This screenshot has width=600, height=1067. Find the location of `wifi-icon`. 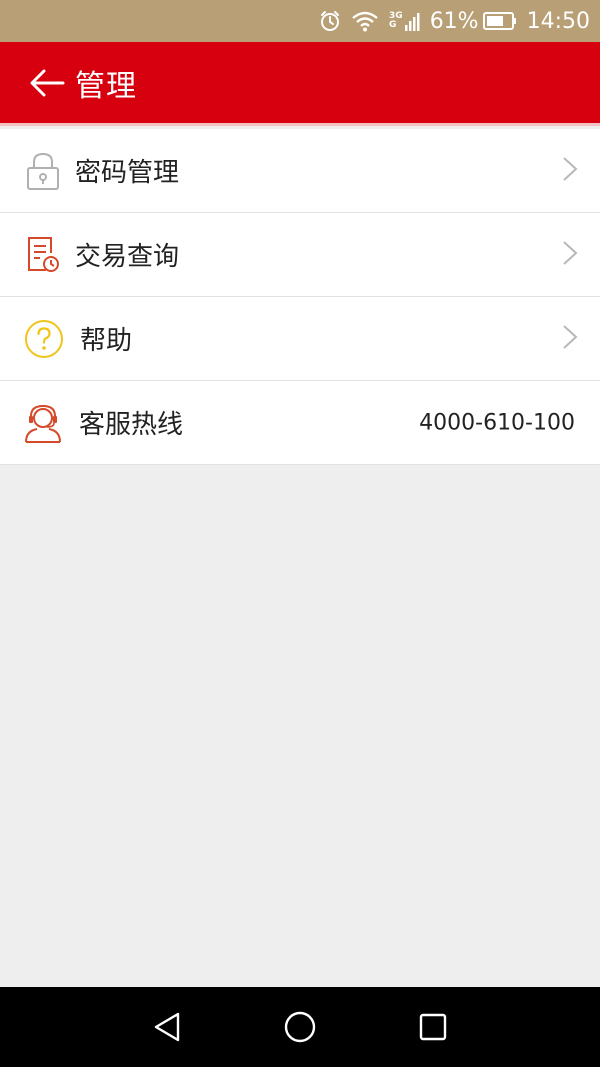

wifi-icon is located at coordinates (365, 21).